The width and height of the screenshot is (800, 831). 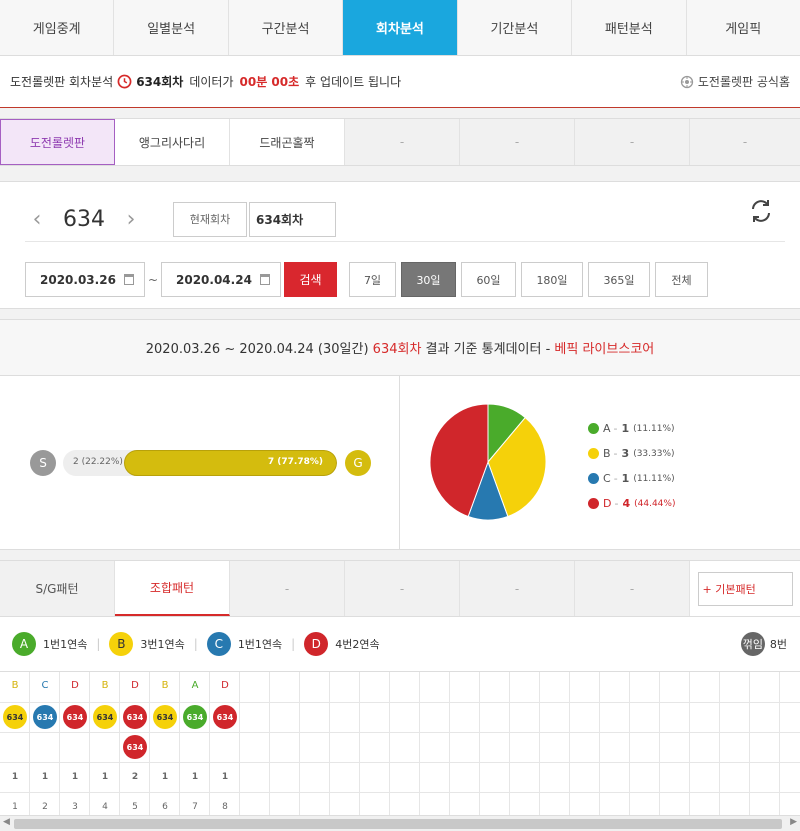 I want to click on notice-text2: 후 업데이트 됩니다, so click(x=353, y=82).